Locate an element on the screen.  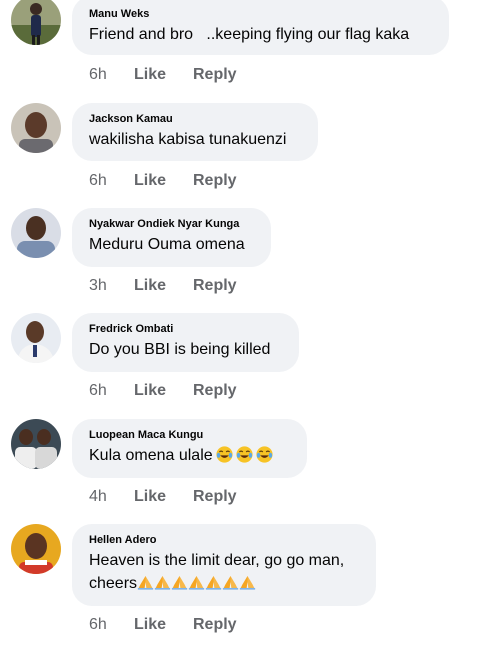
comment-actions: 4h Like Reply is located at coordinates (163, 497).